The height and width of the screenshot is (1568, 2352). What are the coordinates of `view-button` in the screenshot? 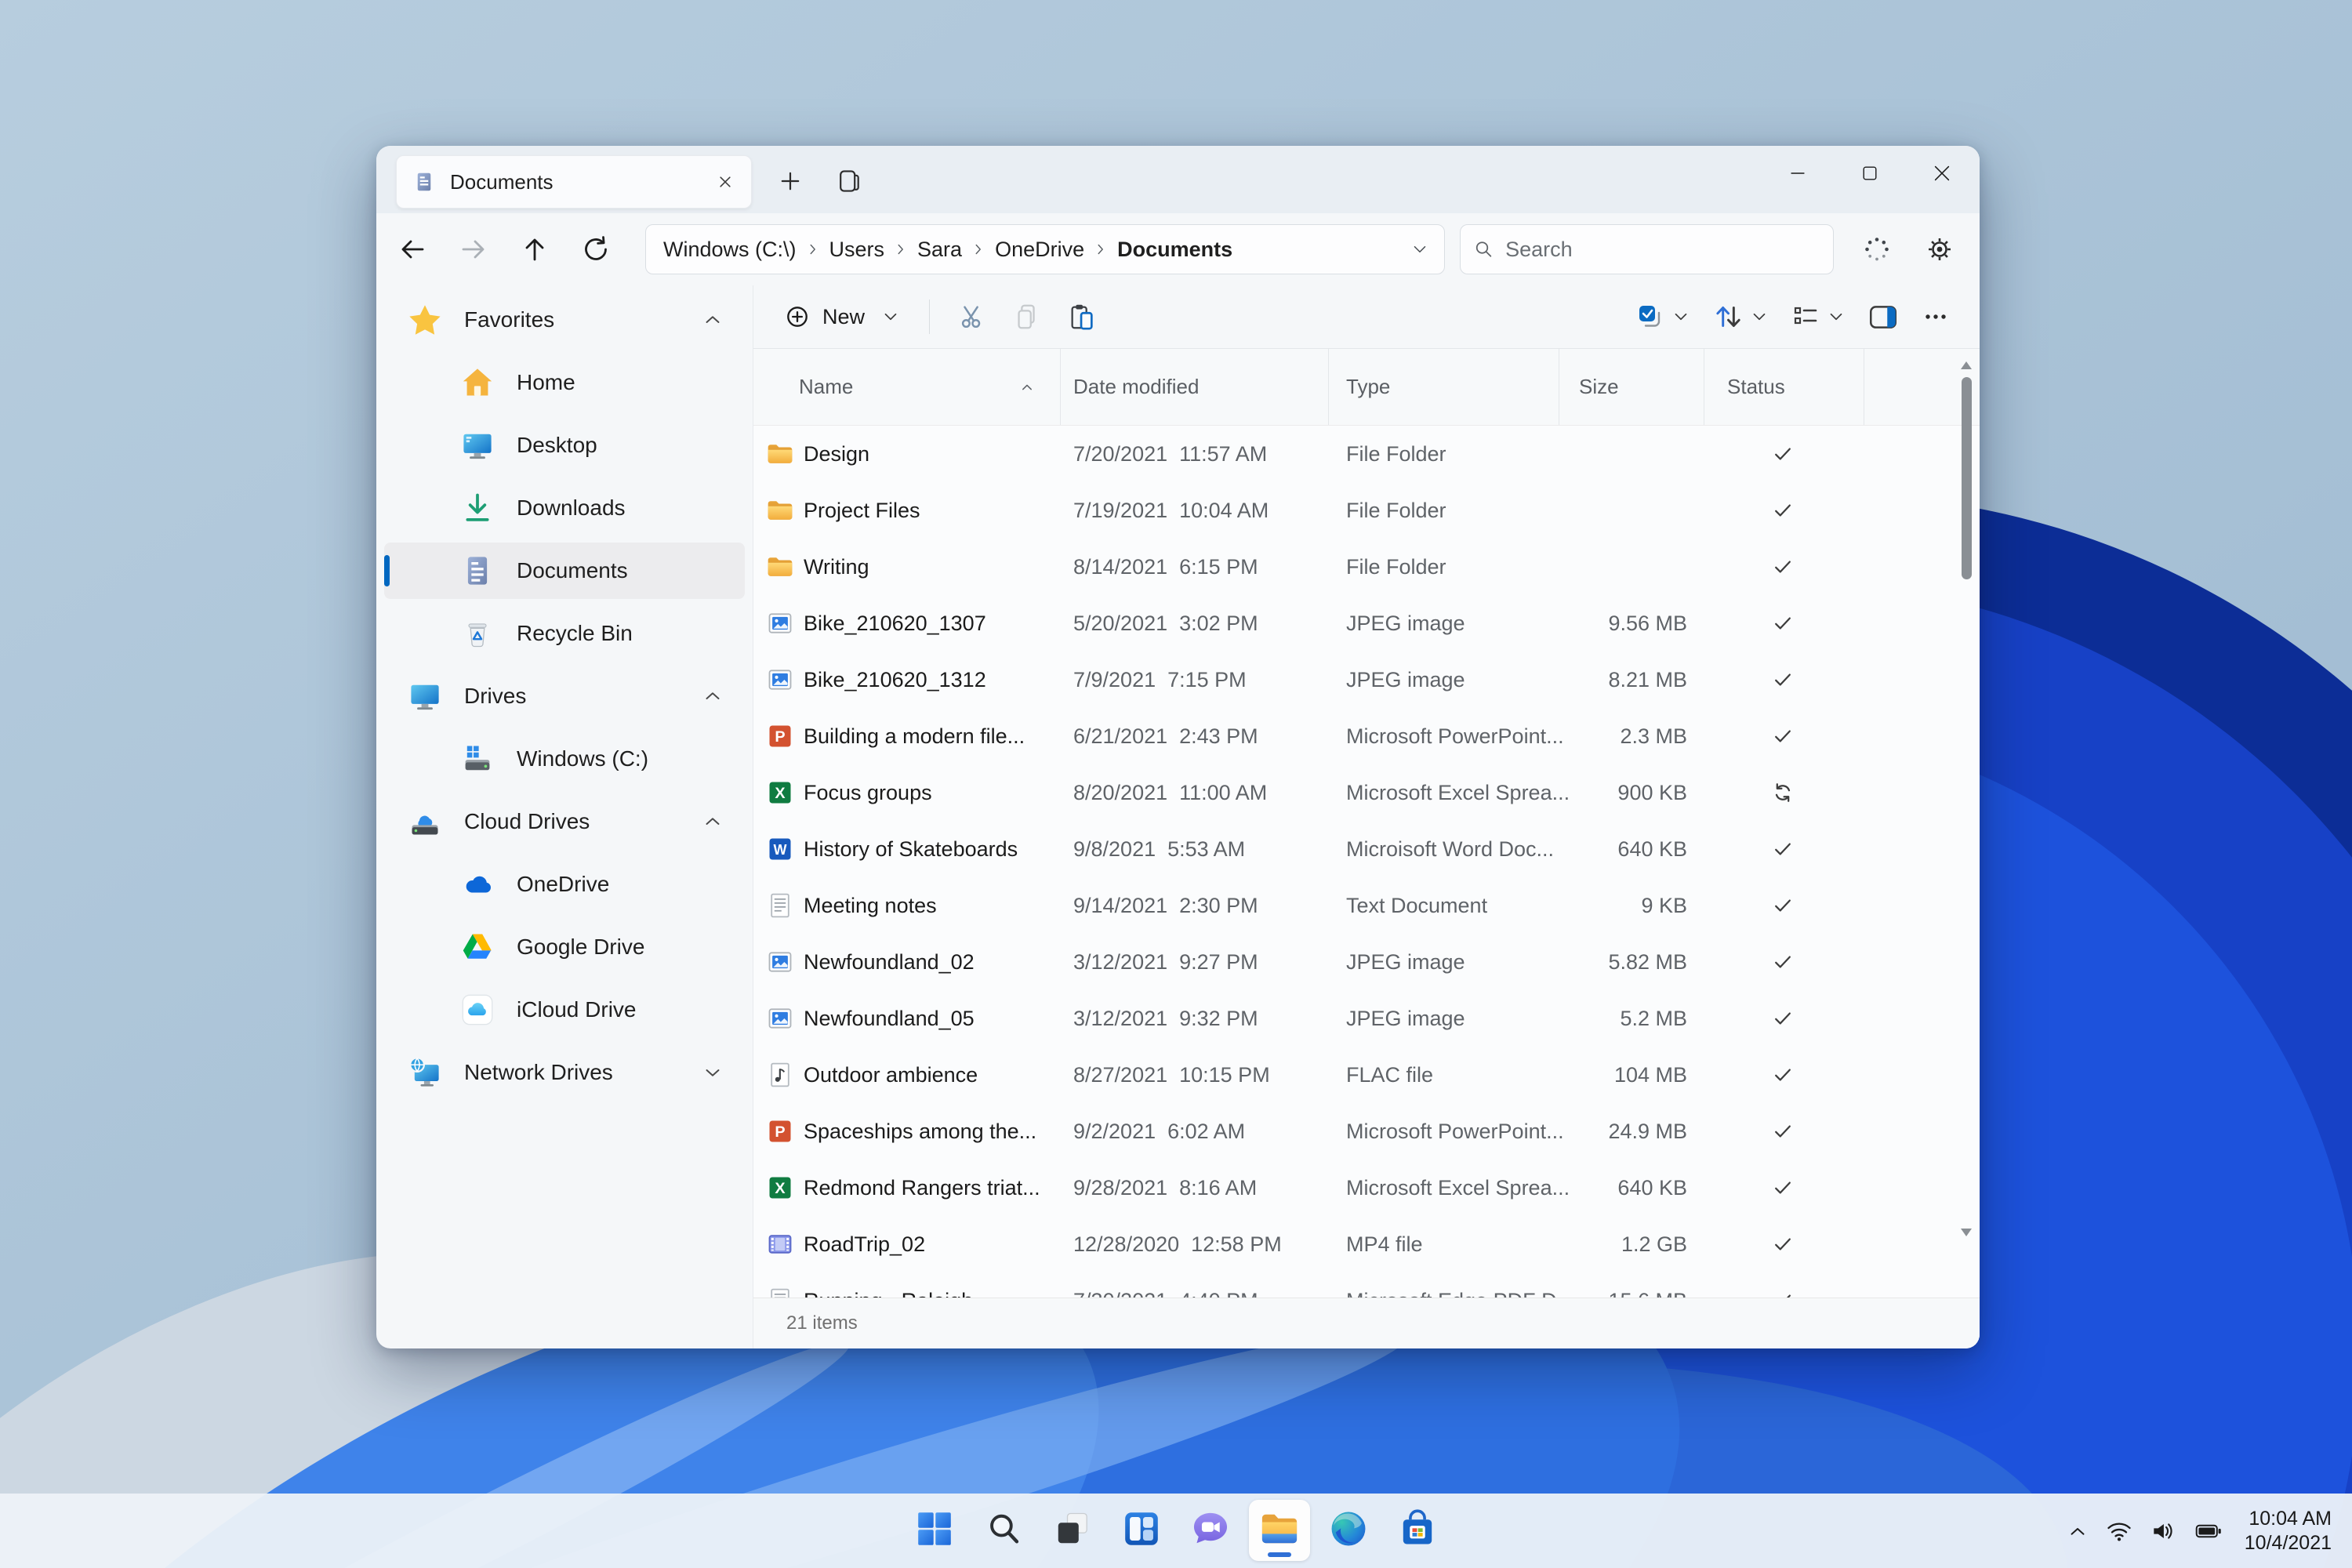 It's located at (1818, 316).